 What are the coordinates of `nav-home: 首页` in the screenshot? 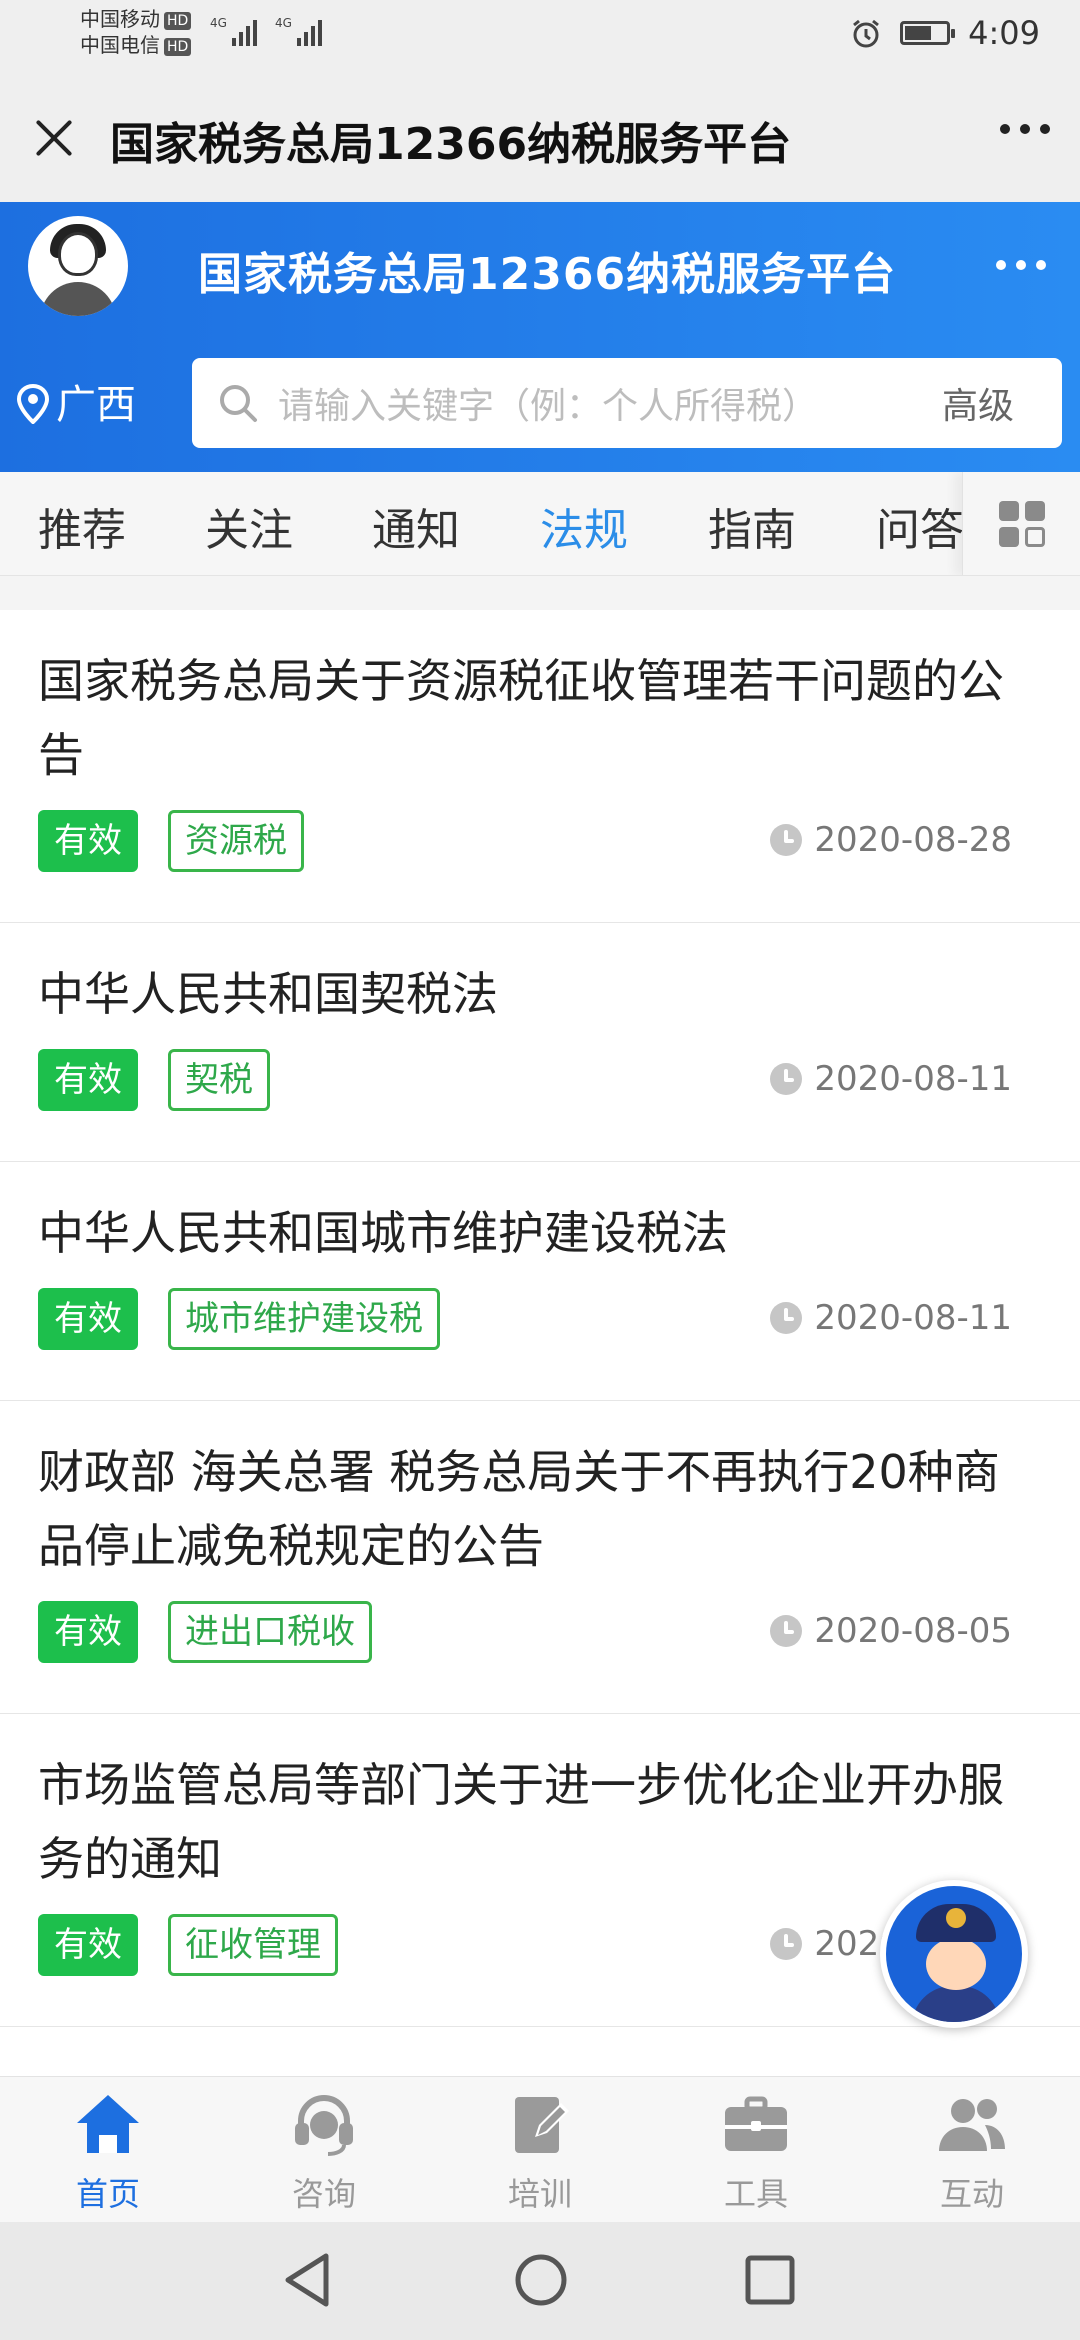 It's located at (108, 2153).